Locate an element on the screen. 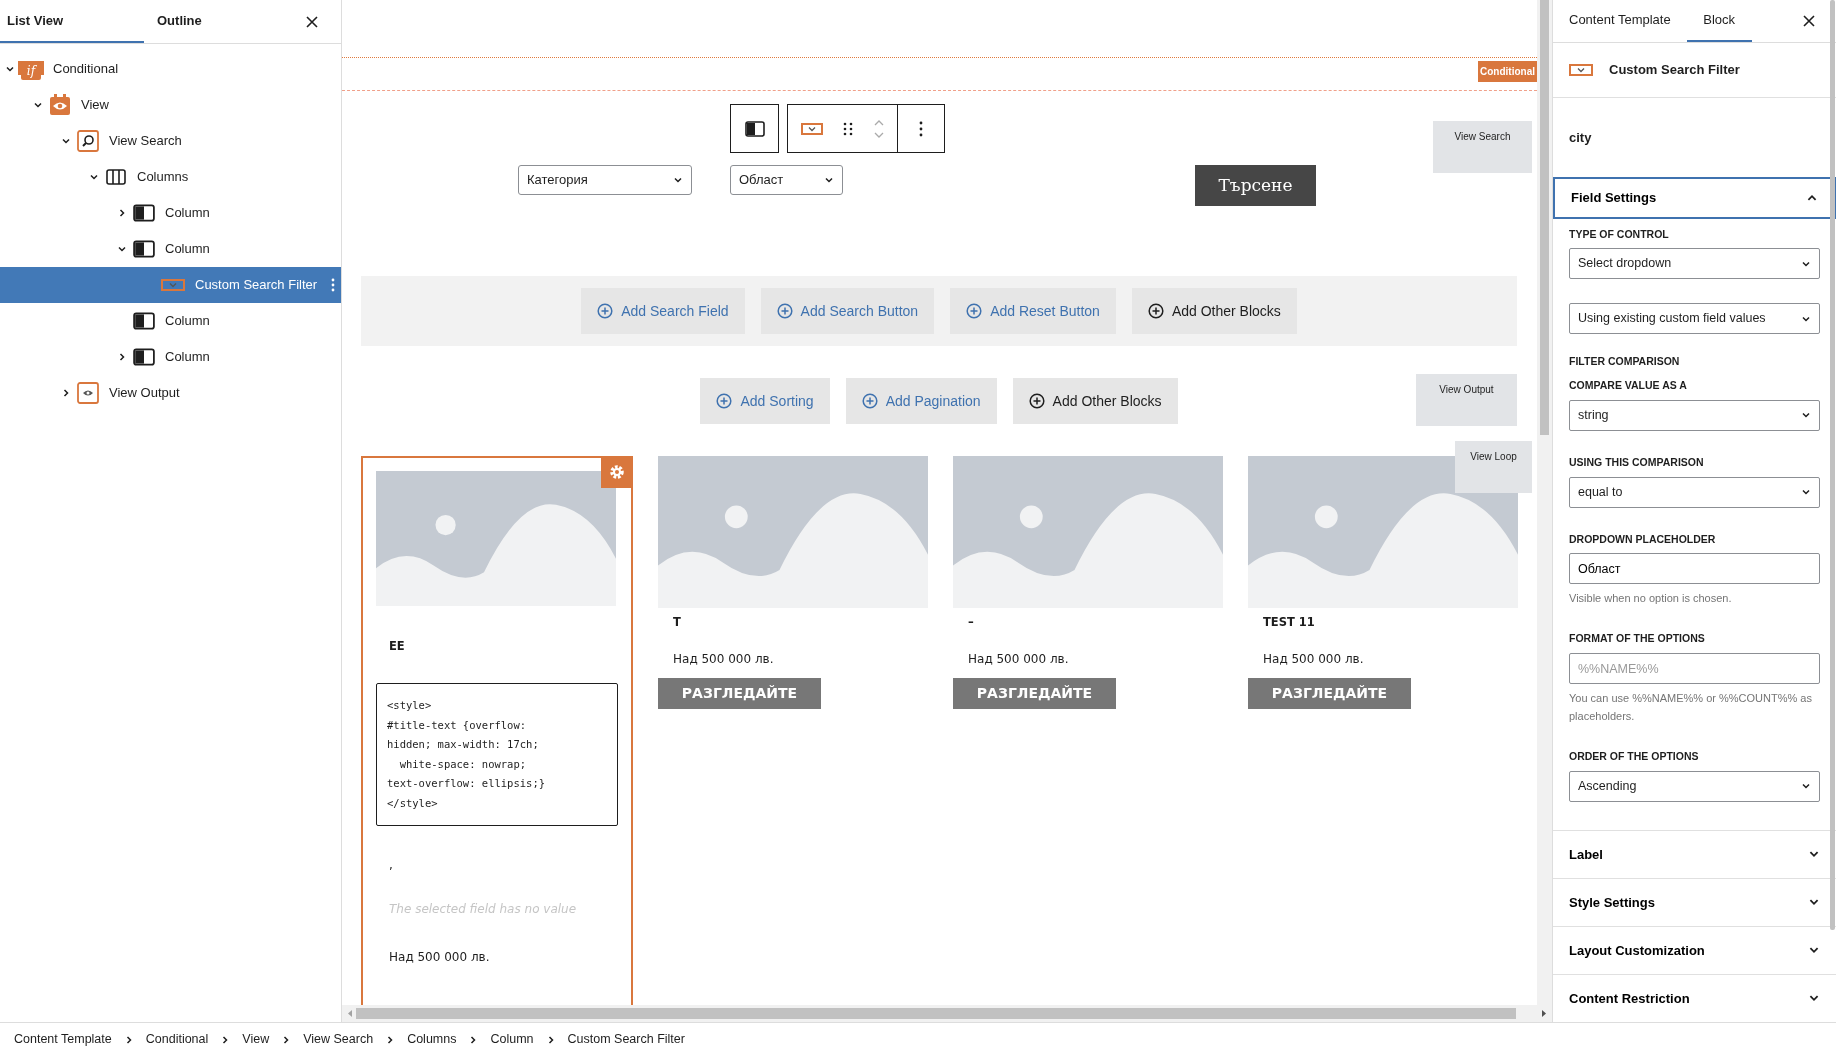 The width and height of the screenshot is (1836, 1056). input-field: %%NAME%% is located at coordinates (1694, 669).